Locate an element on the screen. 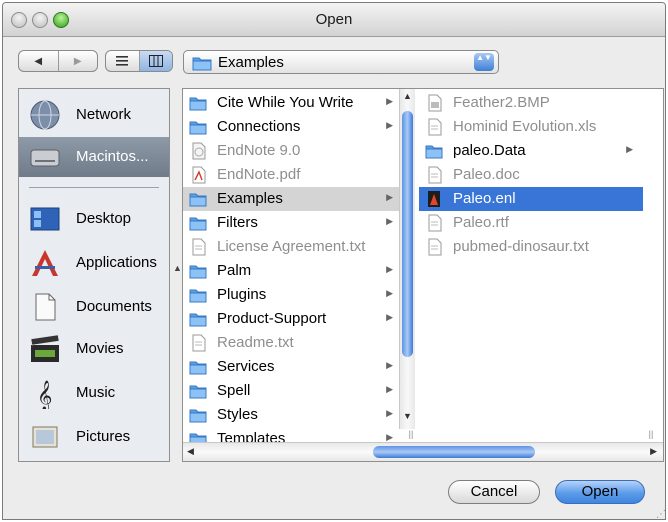 The width and height of the screenshot is (668, 522). item-name: Readme.txt is located at coordinates (255, 342).